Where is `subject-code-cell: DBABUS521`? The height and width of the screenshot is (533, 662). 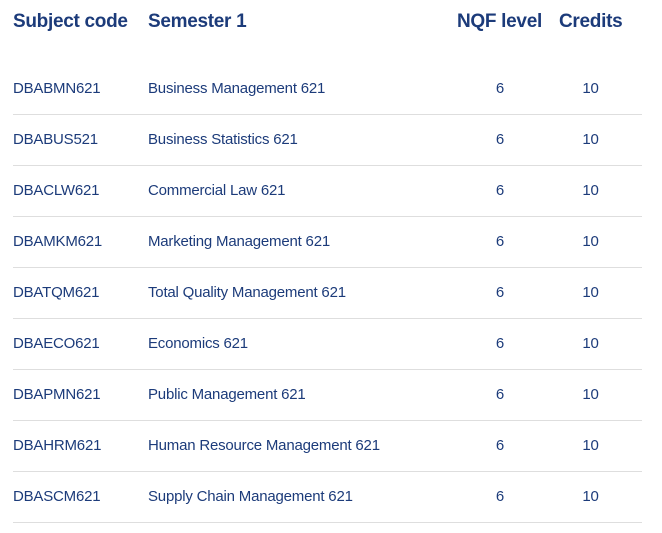
subject-code-cell: DBABUS521 is located at coordinates (55, 139).